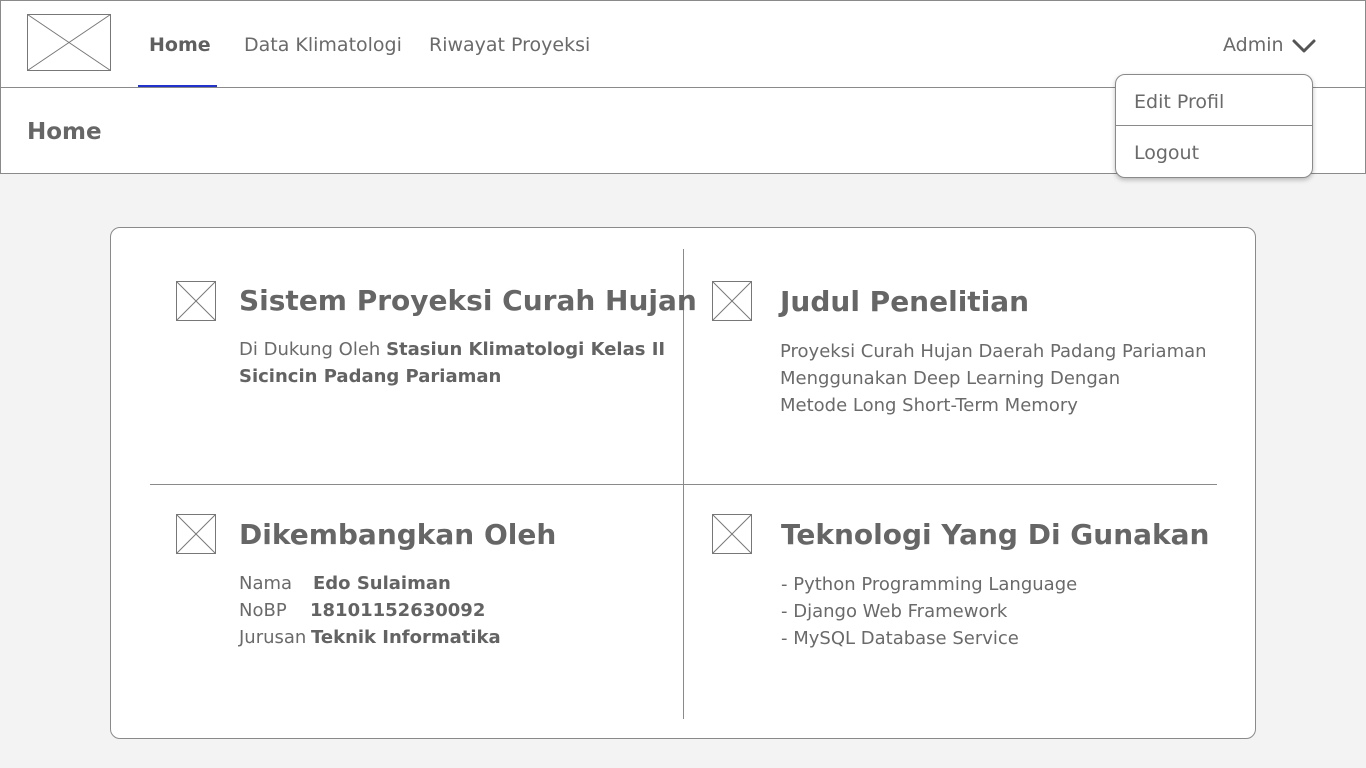 The height and width of the screenshot is (768, 1366). Describe the element at coordinates (398, 534) in the screenshot. I see `developer-title: Dikembangkan Oleh` at that location.